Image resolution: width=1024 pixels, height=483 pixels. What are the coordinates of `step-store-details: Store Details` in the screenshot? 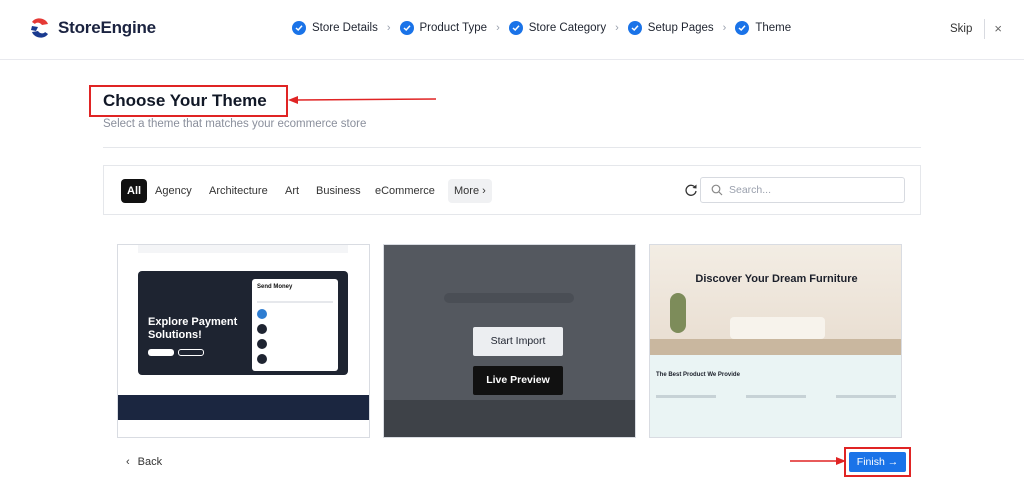 It's located at (335, 28).